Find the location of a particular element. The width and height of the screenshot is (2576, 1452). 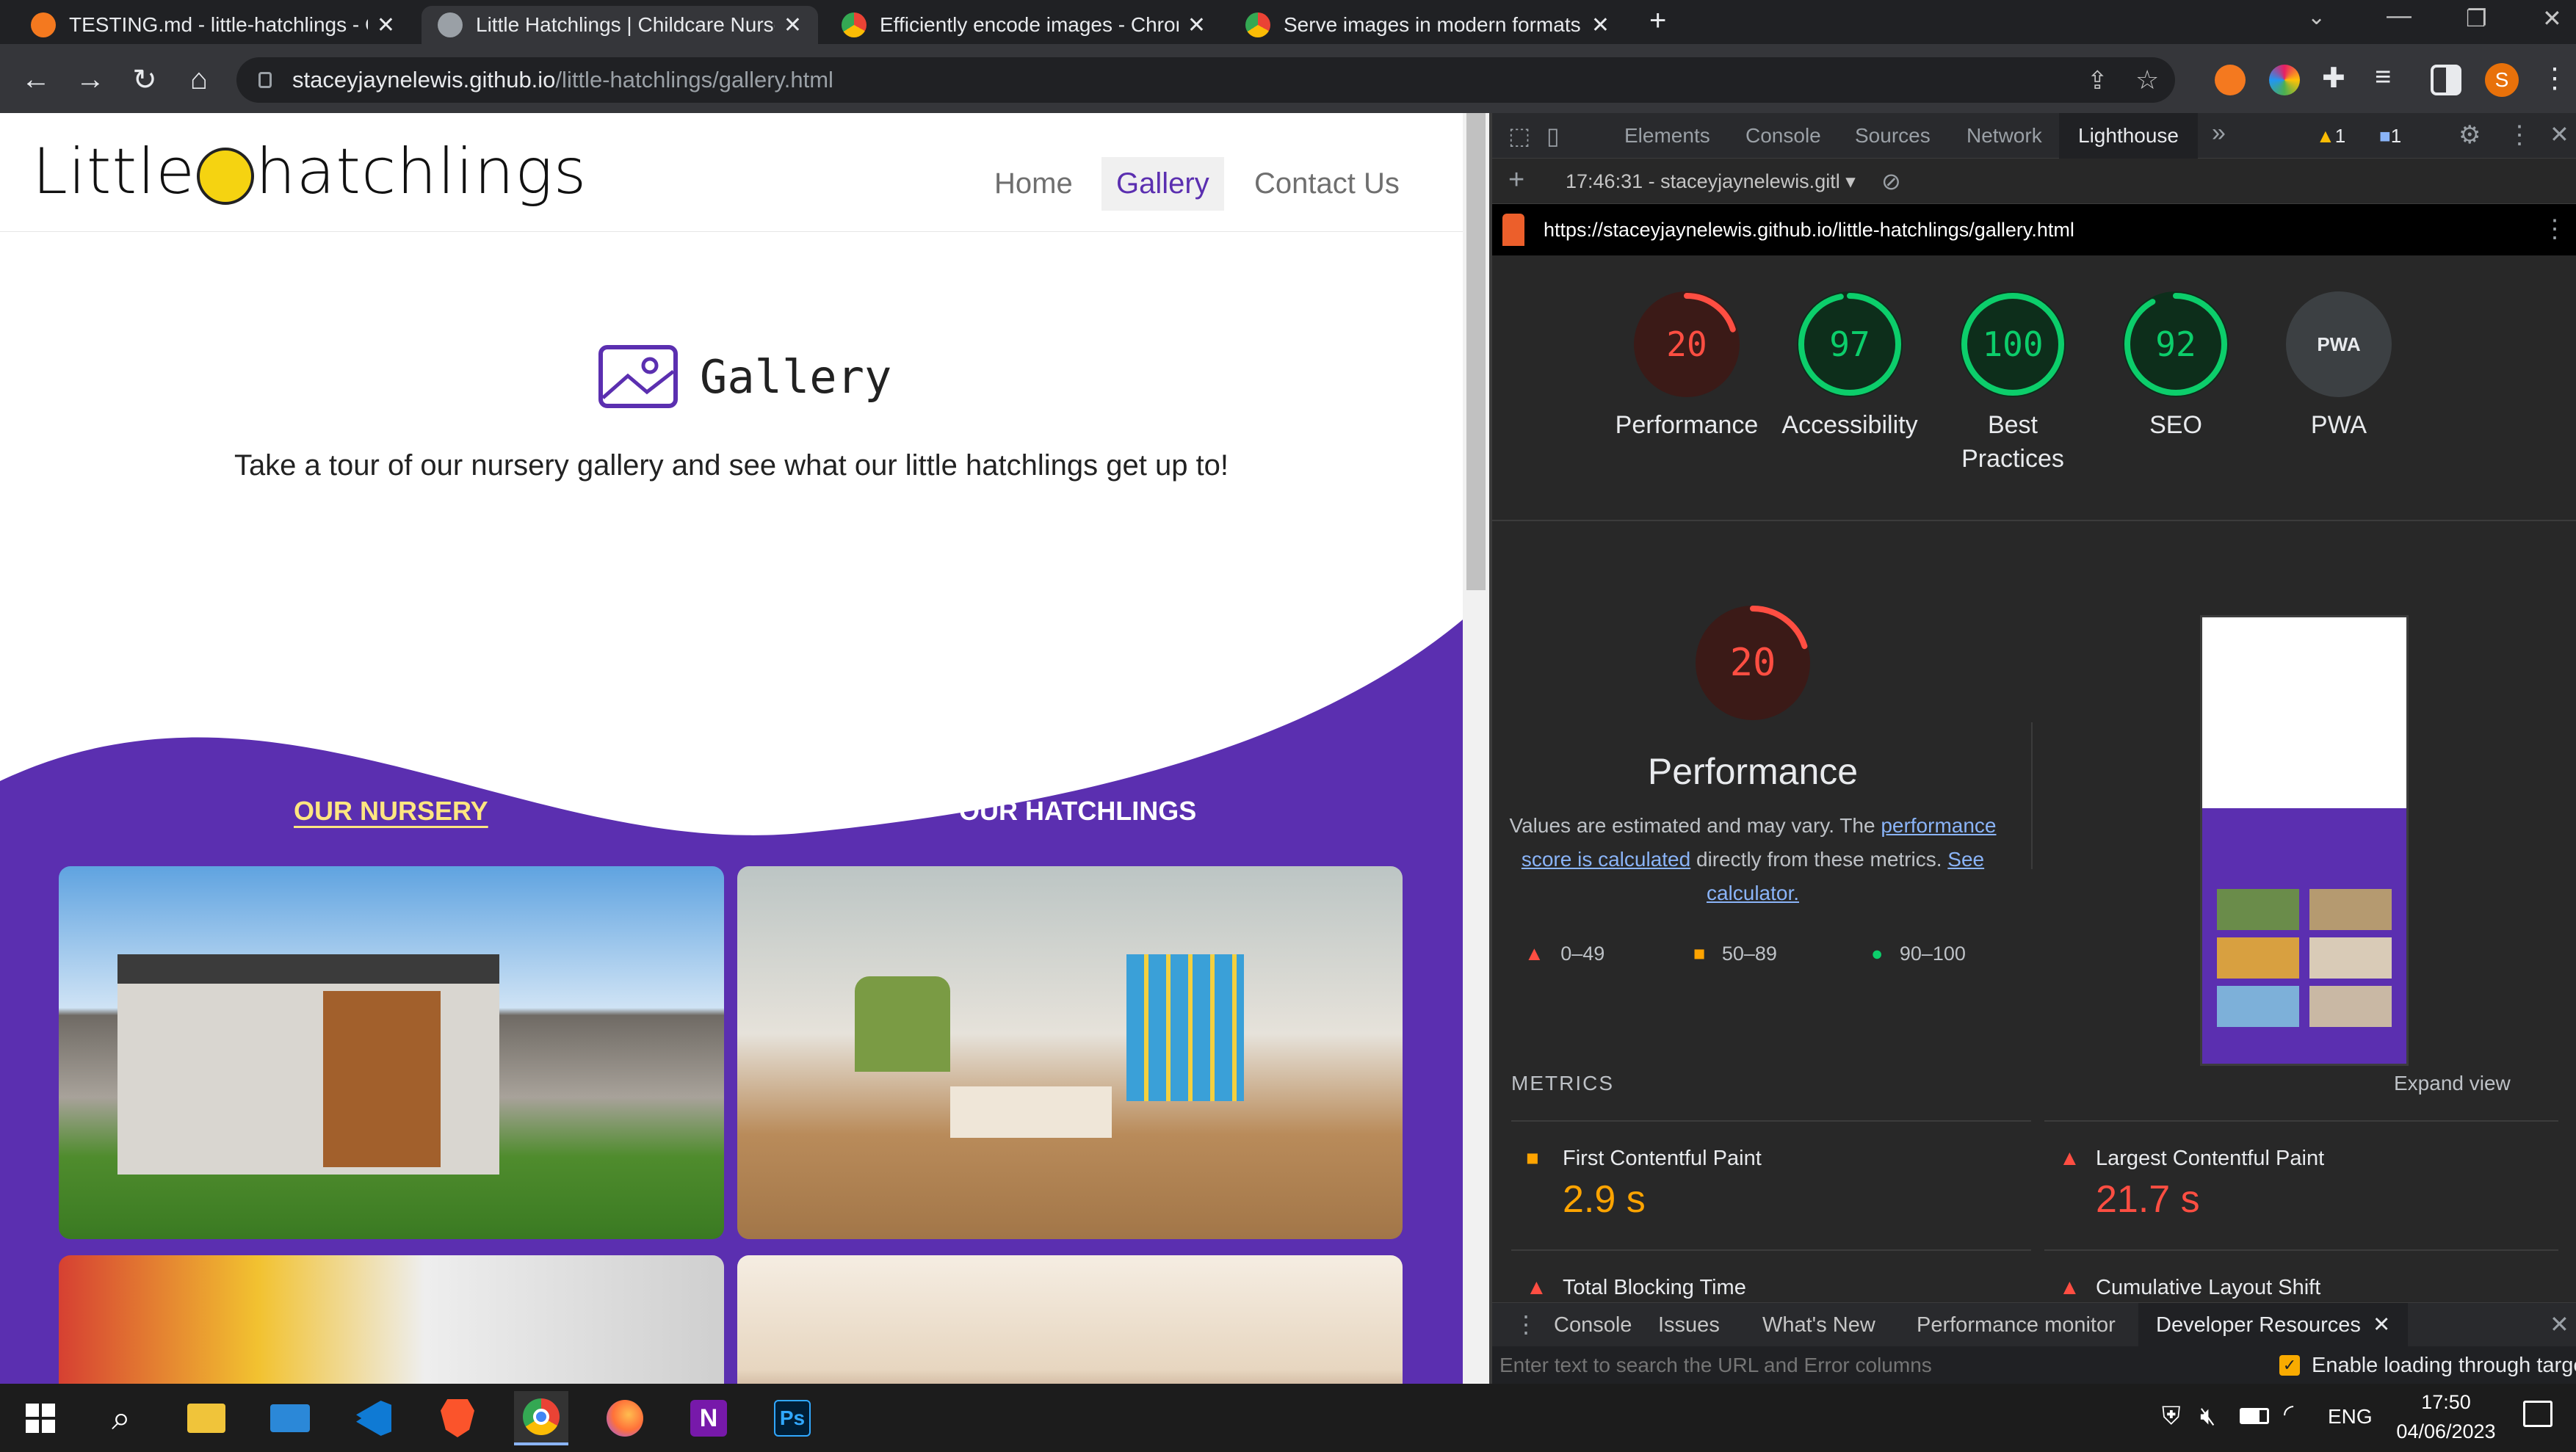

thumb-top is located at coordinates (2304, 727).